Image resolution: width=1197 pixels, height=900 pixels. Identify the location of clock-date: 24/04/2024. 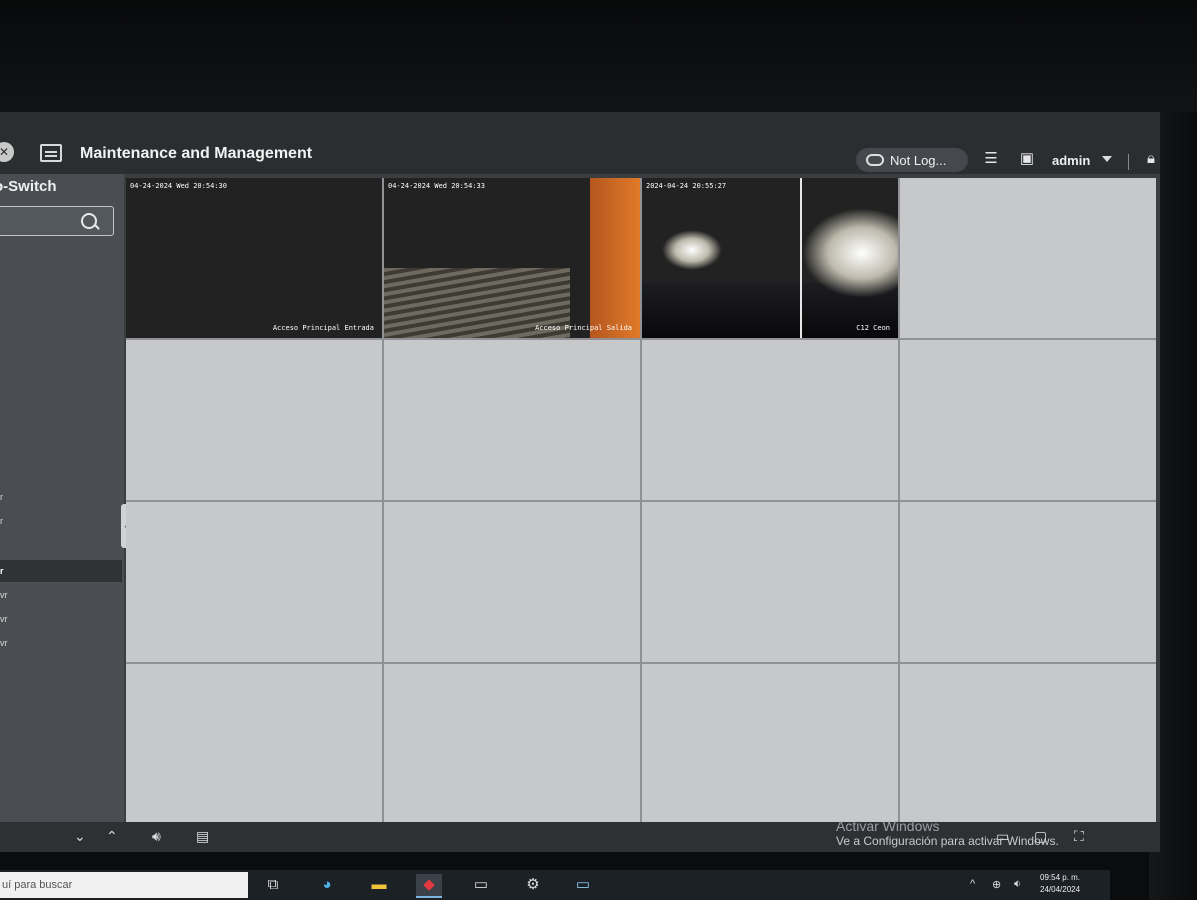
(1060, 889).